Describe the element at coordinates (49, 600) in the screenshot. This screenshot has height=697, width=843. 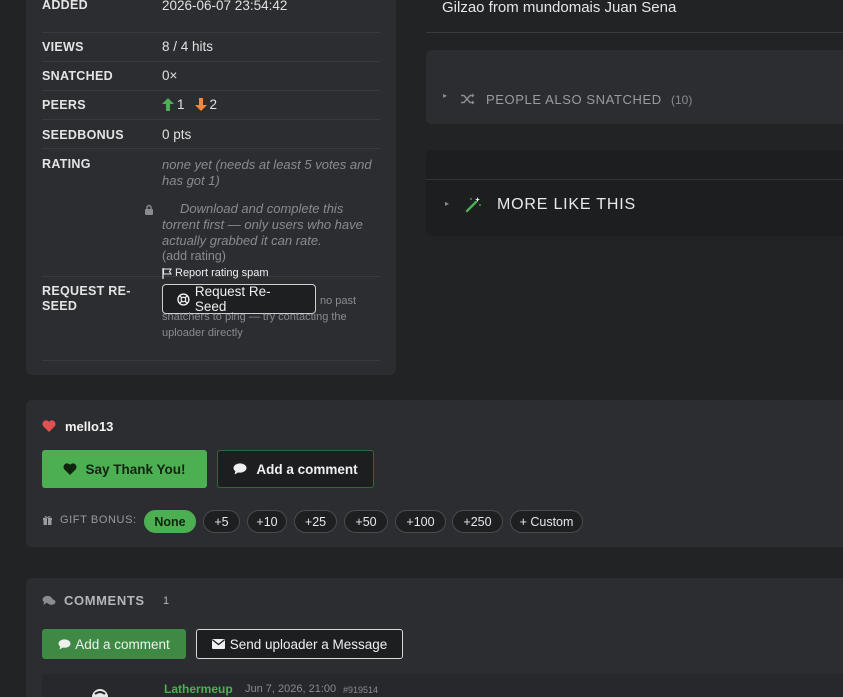
I see `comments-icon` at that location.